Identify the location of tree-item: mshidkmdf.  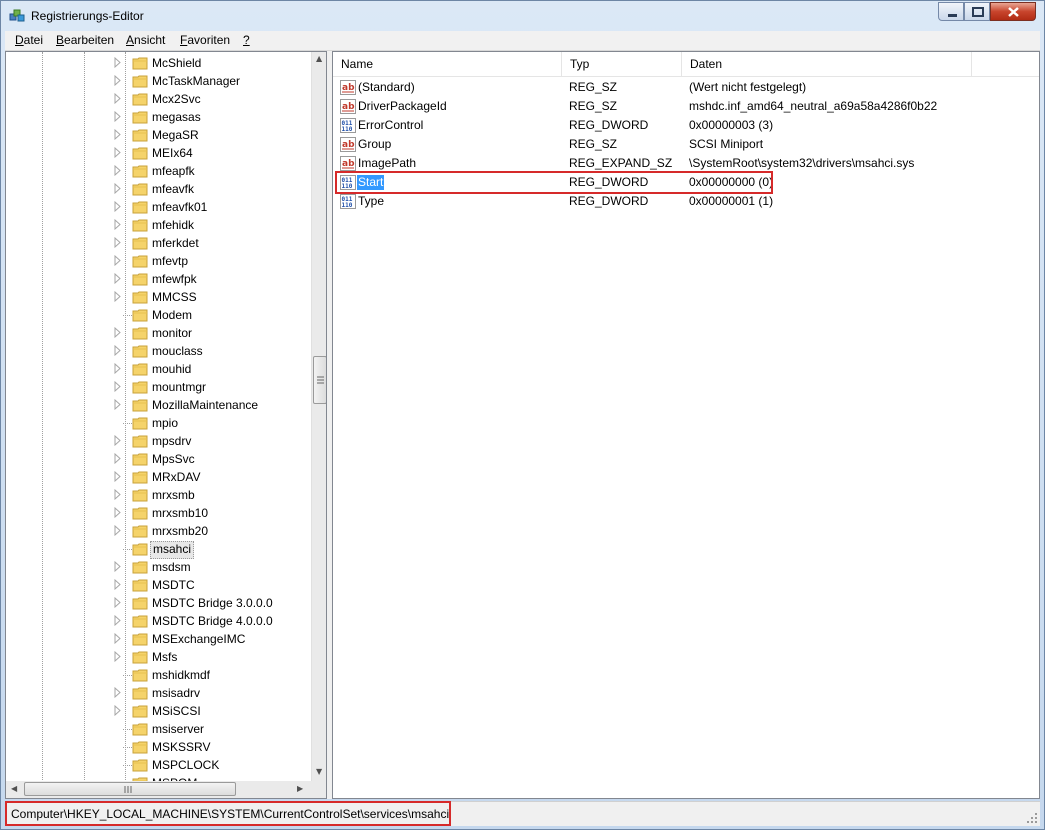
(156, 675).